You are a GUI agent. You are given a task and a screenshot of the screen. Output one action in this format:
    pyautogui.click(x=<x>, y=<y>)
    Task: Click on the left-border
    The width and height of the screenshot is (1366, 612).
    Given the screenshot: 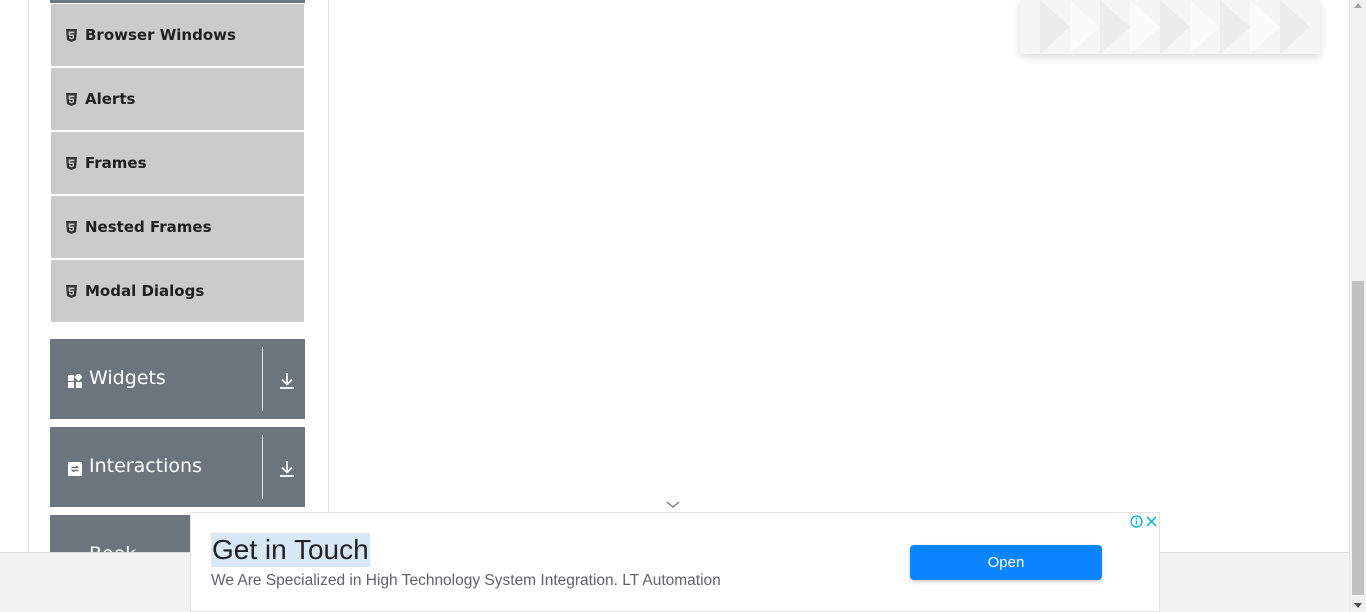 What is the action you would take?
    pyautogui.click(x=28, y=276)
    